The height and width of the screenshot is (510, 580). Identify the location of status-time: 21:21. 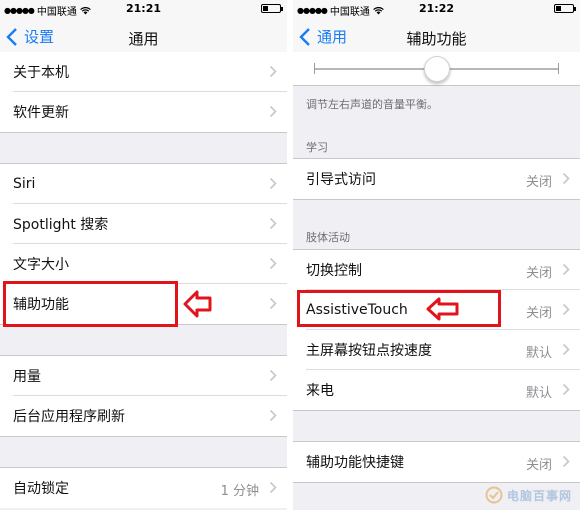
(143, 8).